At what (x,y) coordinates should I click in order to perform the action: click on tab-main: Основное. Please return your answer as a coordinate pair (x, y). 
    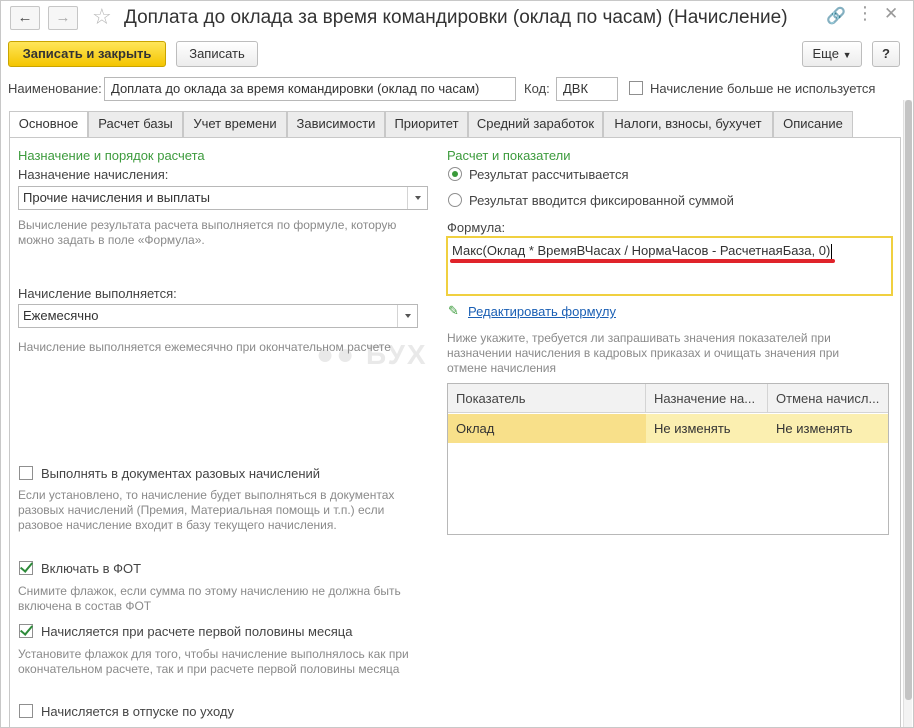
    Looking at the image, I should click on (48, 124).